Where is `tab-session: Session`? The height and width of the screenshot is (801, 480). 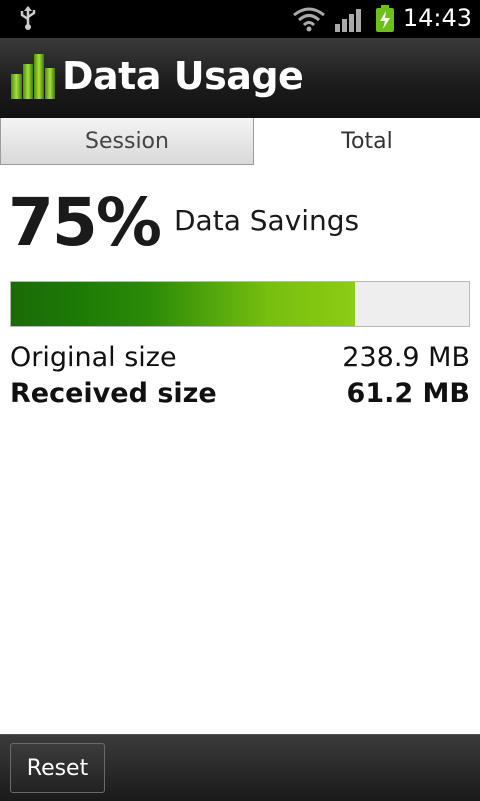
tab-session: Session is located at coordinates (127, 141).